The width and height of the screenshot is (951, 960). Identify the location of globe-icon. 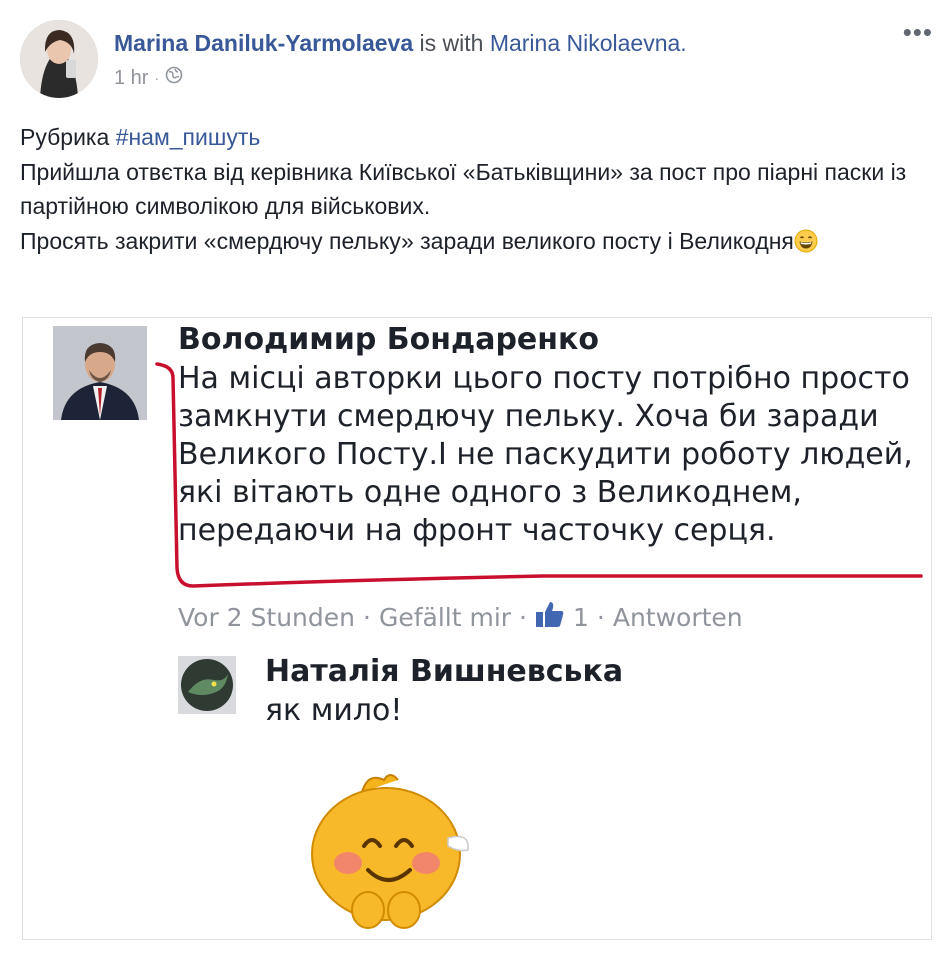
(174, 78).